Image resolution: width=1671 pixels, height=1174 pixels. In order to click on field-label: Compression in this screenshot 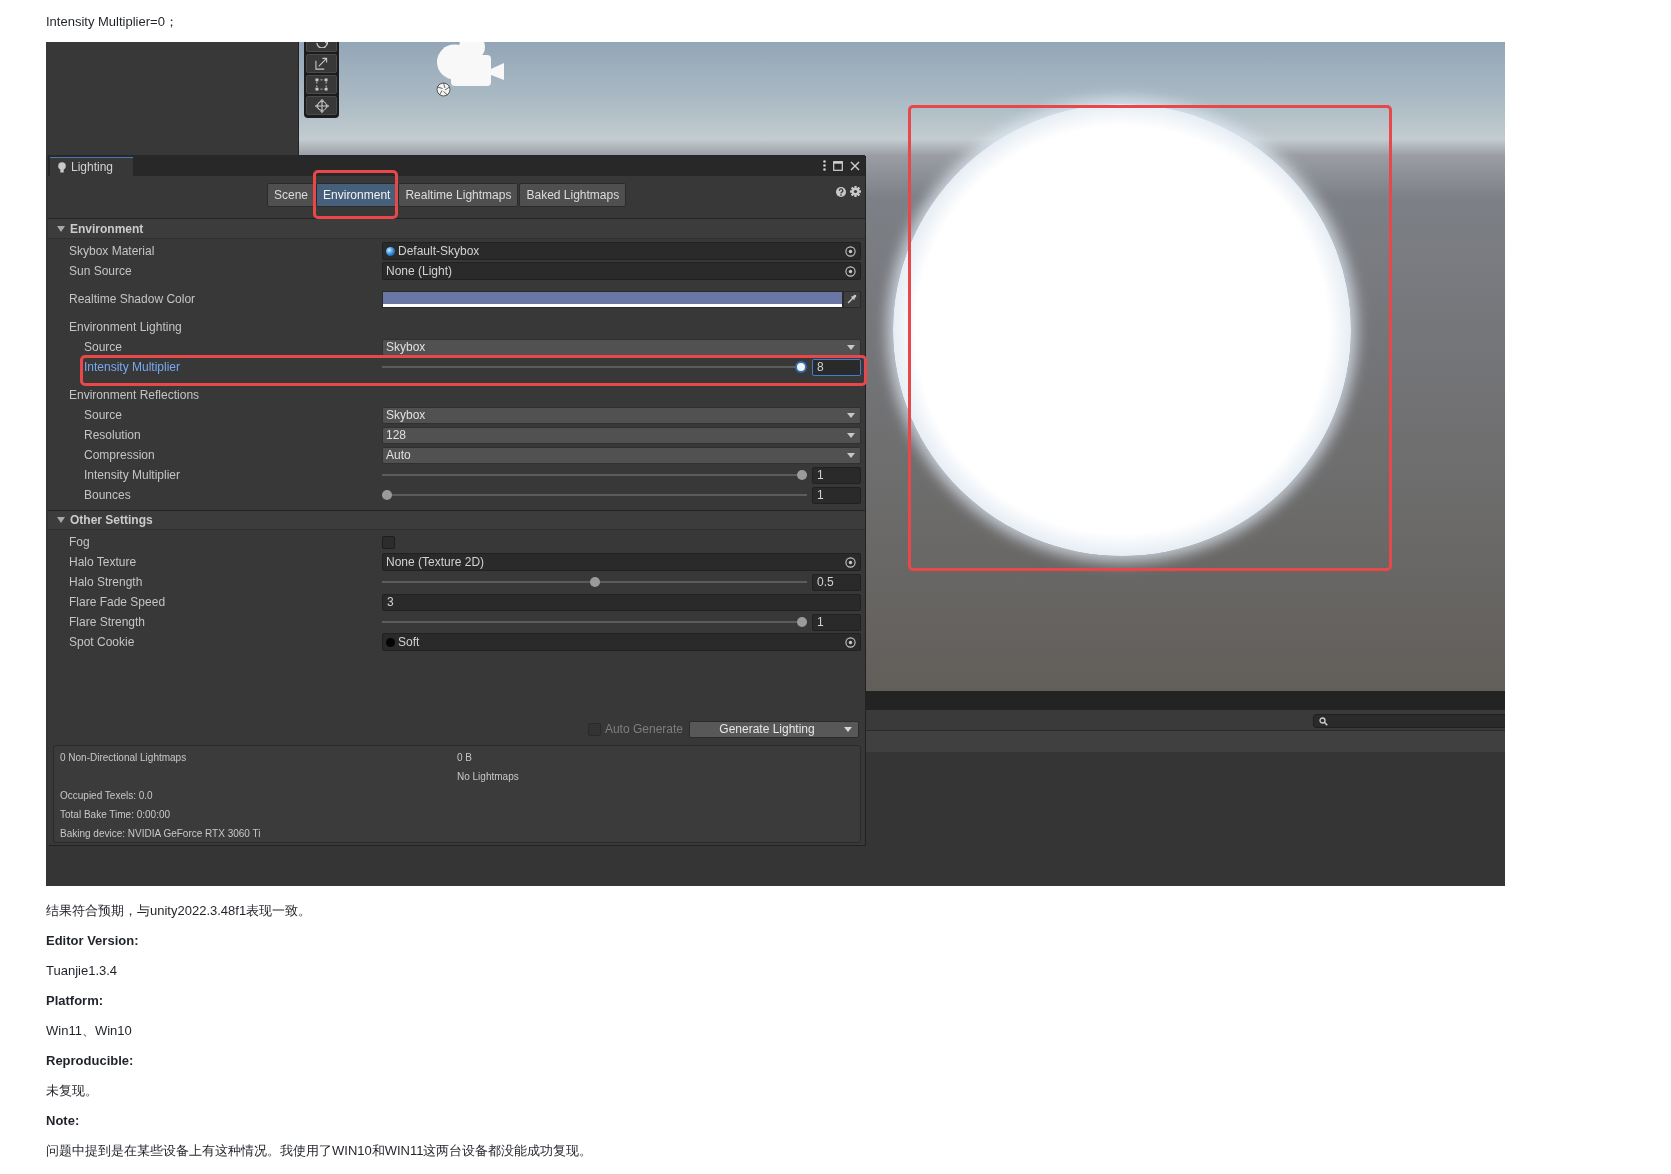, I will do `click(120, 455)`.